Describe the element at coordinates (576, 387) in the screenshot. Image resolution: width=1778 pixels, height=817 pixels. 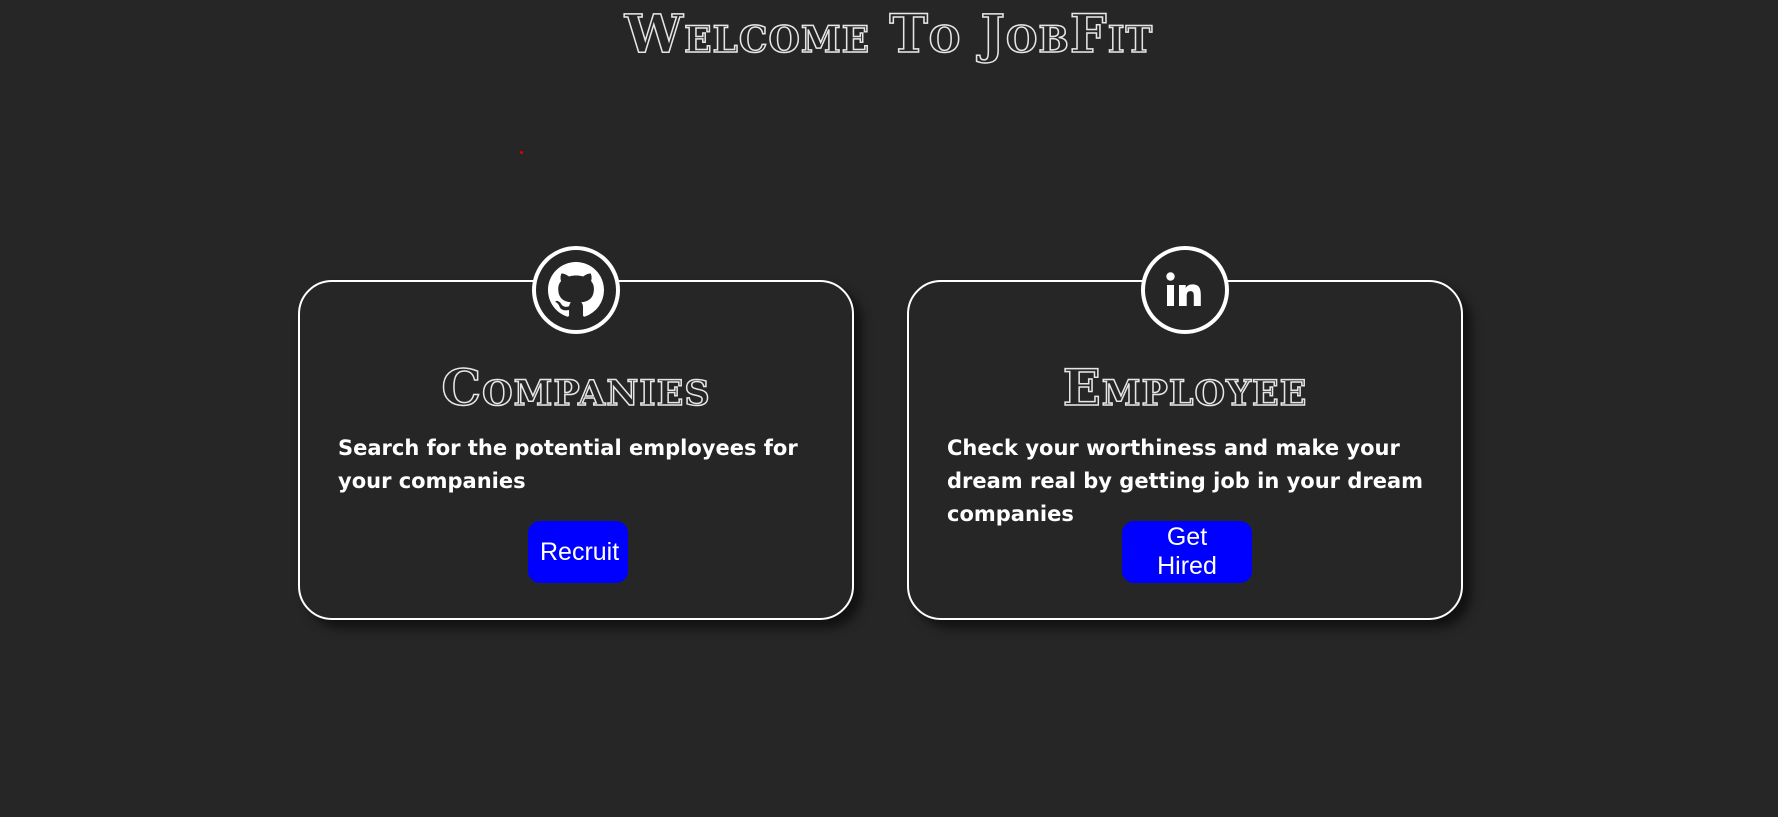
I see `companies-title: Companies` at that location.